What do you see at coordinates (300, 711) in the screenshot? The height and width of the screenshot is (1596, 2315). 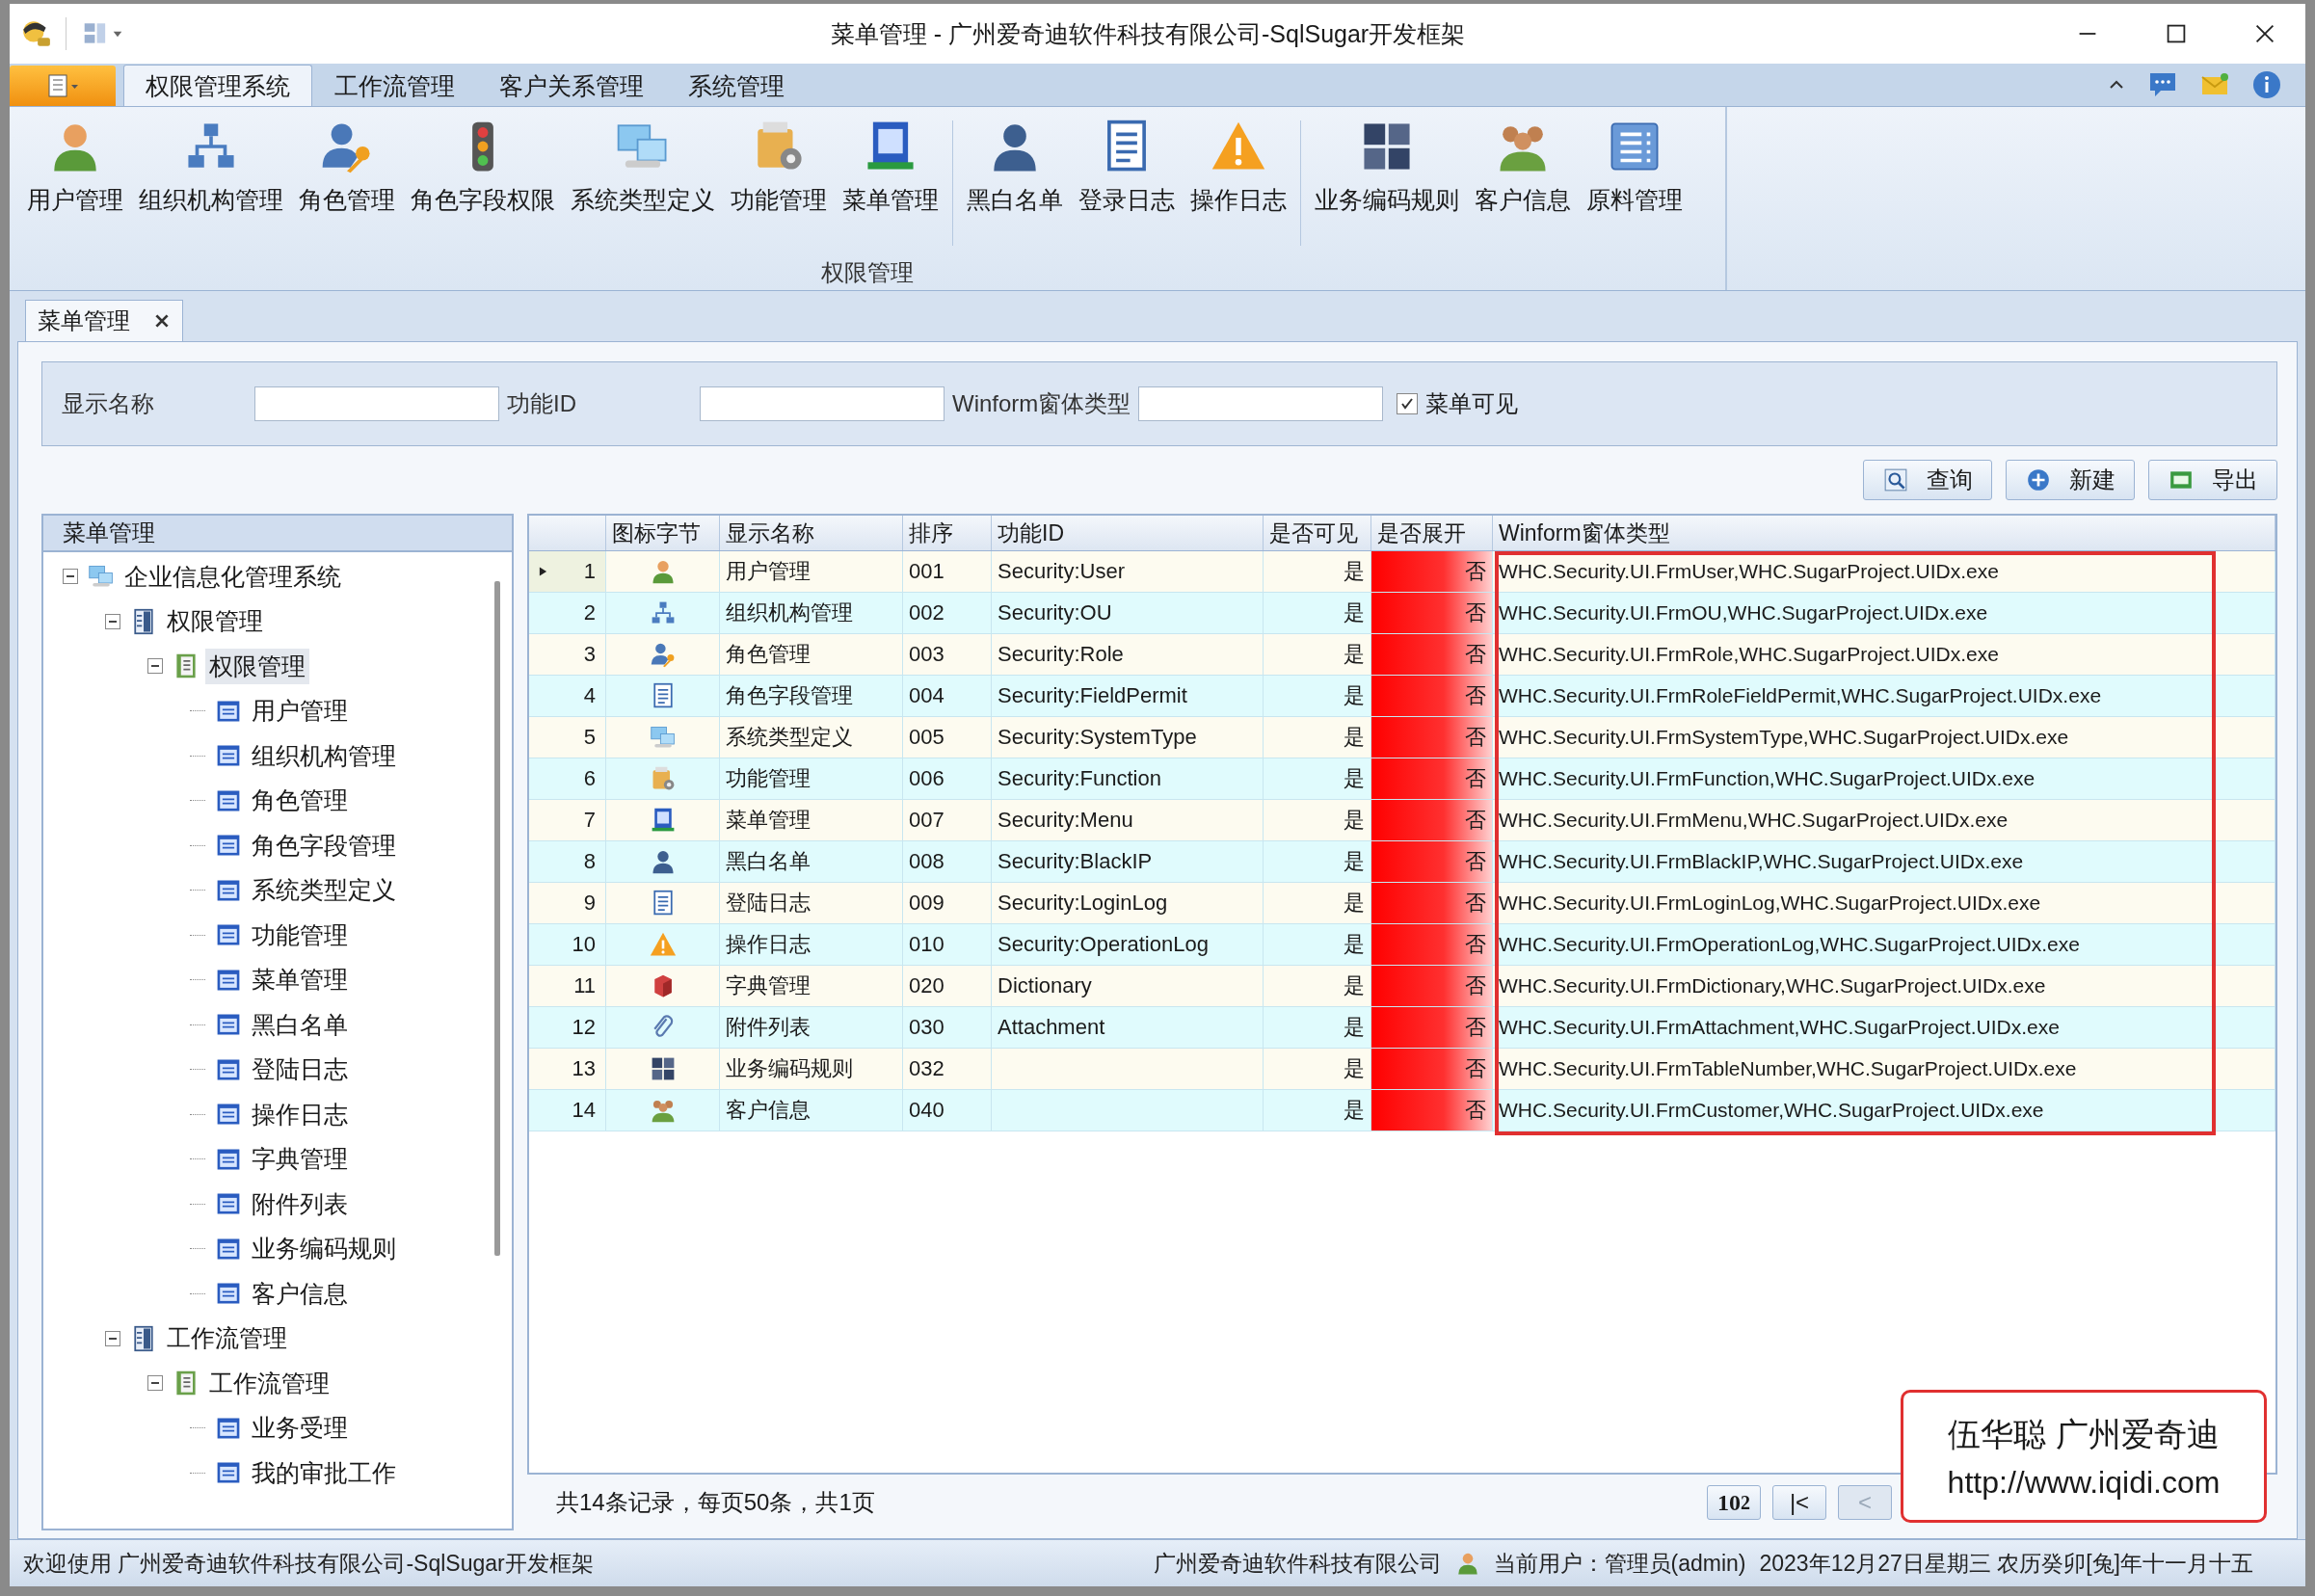 I see `tree-item: 用户管理` at bounding box center [300, 711].